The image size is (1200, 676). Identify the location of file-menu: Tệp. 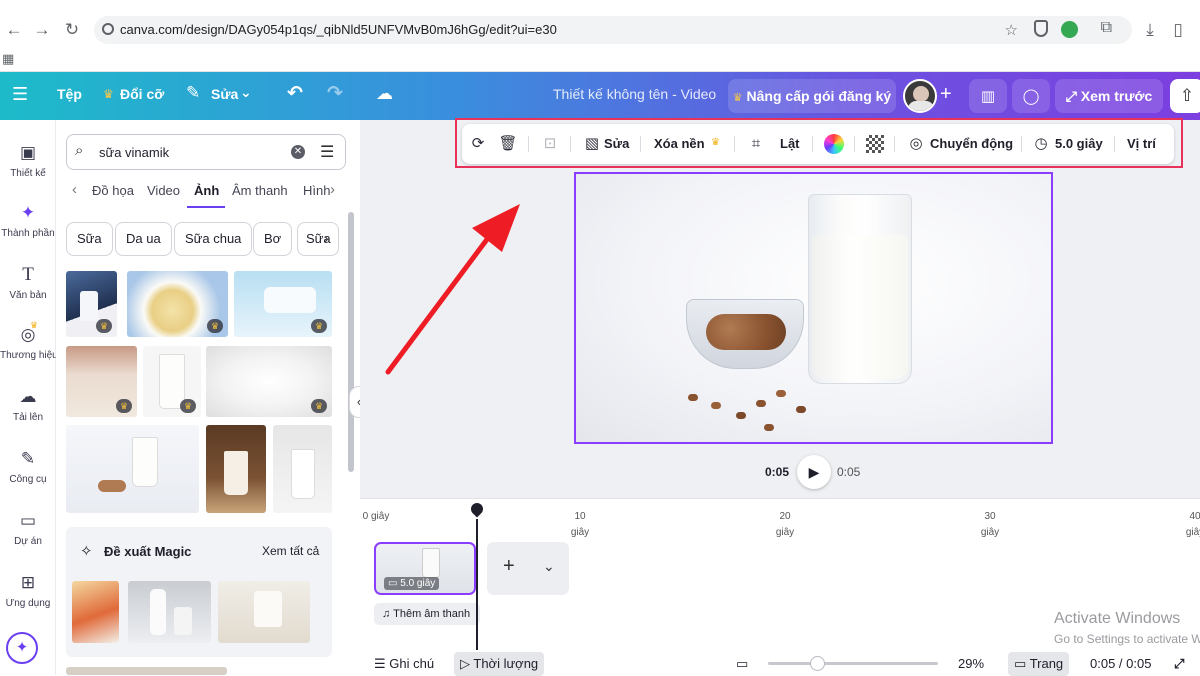
(69, 94).